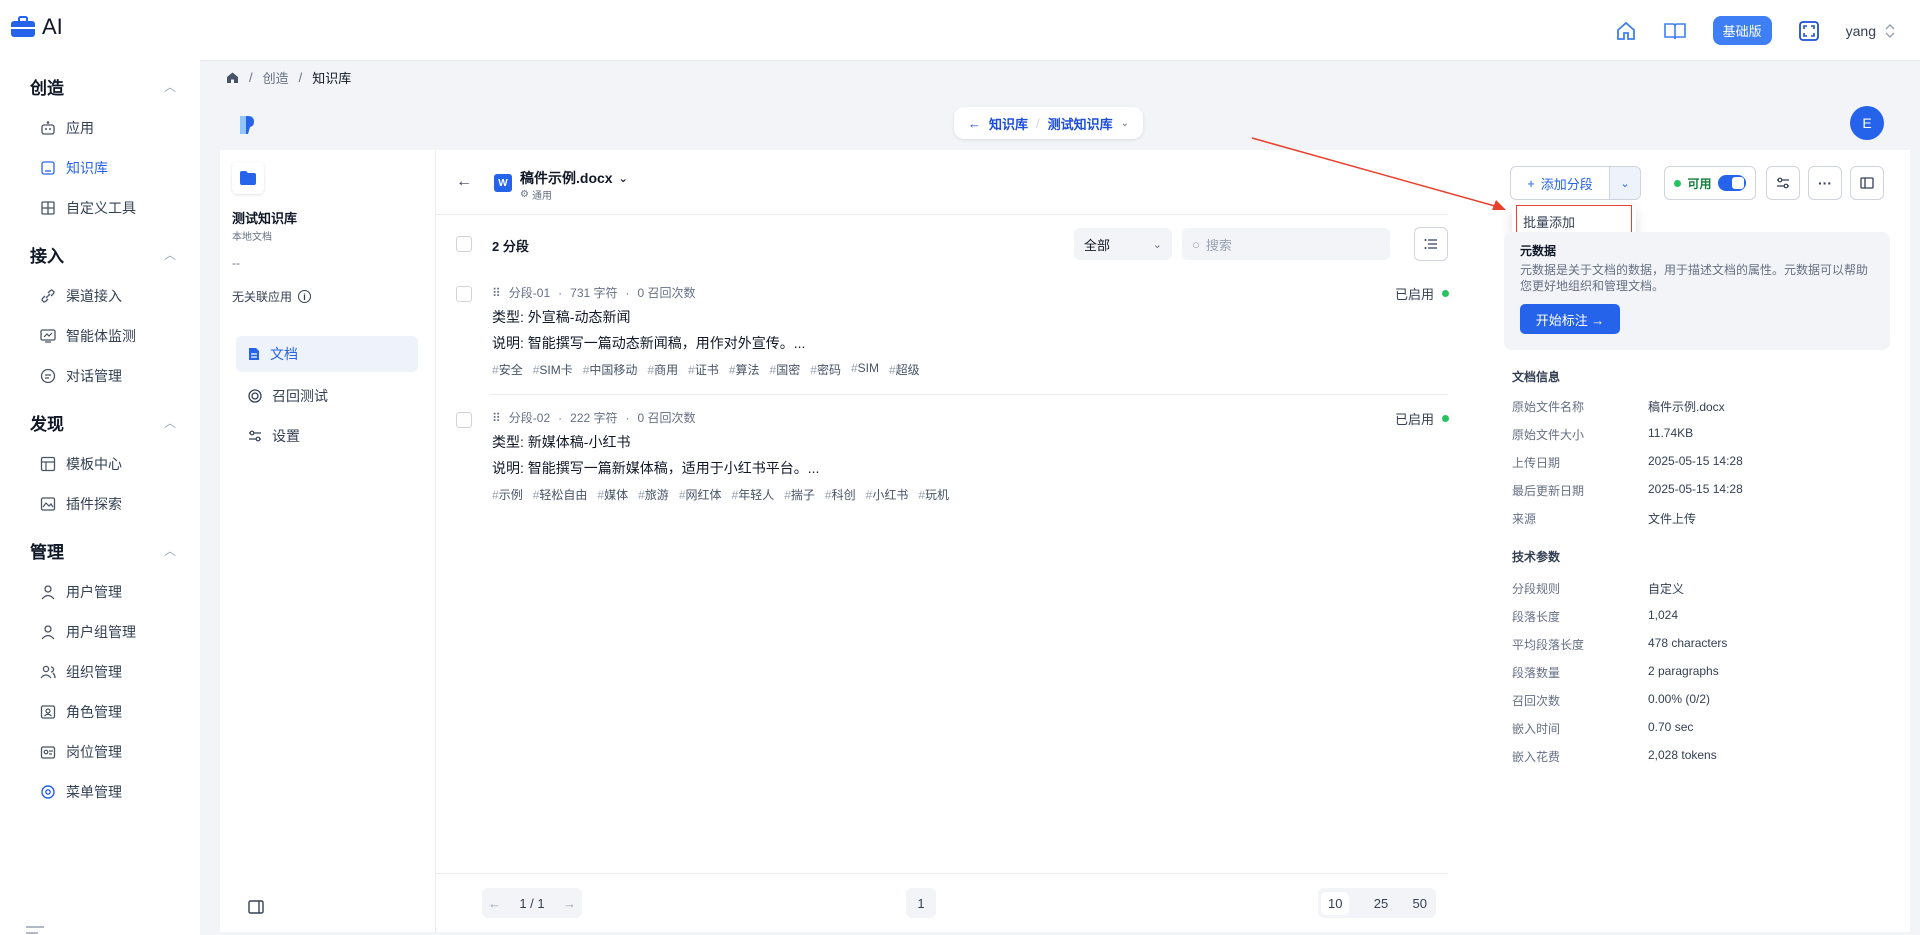  What do you see at coordinates (1809, 31) in the screenshot?
I see `fullscreen-icon` at bounding box center [1809, 31].